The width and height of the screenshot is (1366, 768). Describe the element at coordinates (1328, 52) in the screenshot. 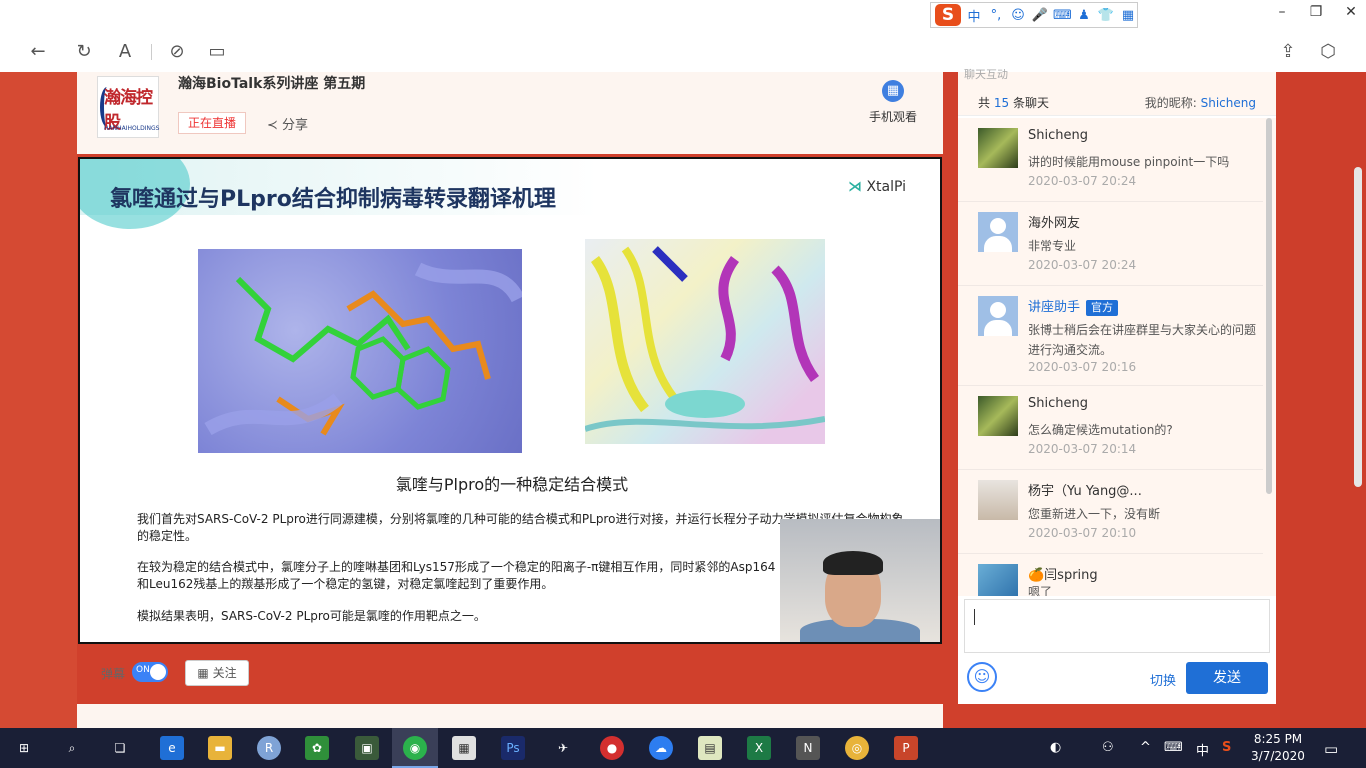

I see `extension-icon: ⬡` at that location.